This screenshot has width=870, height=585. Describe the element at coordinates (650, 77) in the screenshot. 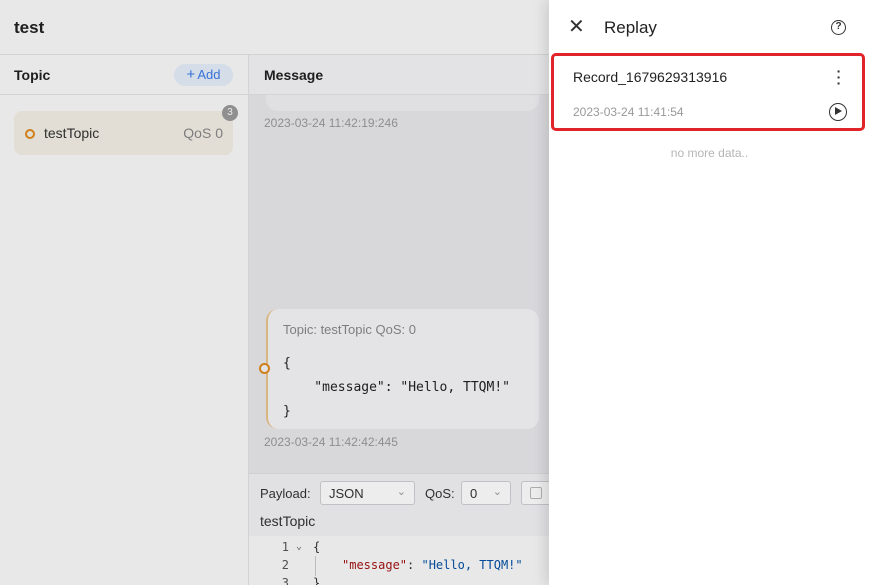

I see `record-name: Record_1679629313916` at that location.